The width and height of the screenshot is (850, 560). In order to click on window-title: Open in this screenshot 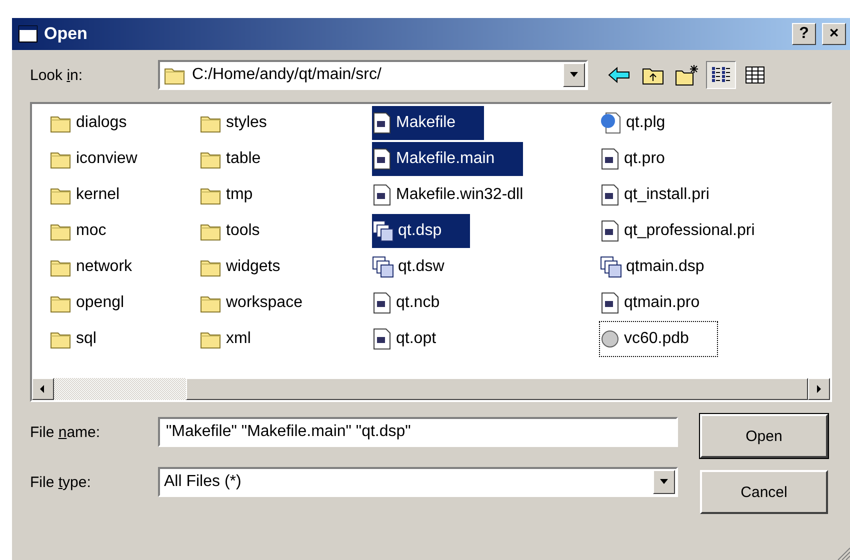, I will do `click(66, 34)`.